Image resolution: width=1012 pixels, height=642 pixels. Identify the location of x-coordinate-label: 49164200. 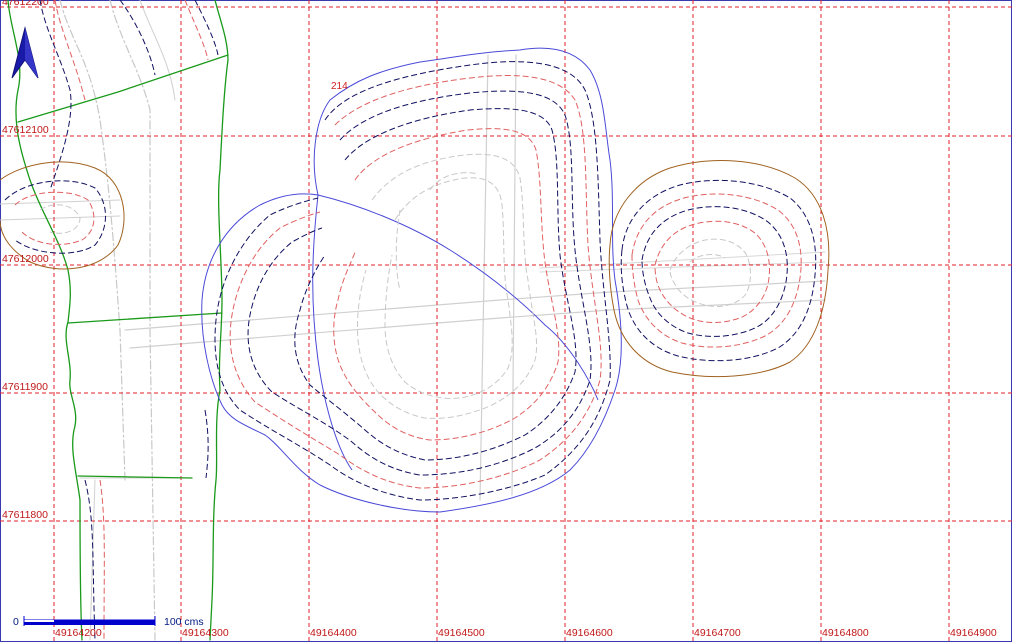
(78, 633).